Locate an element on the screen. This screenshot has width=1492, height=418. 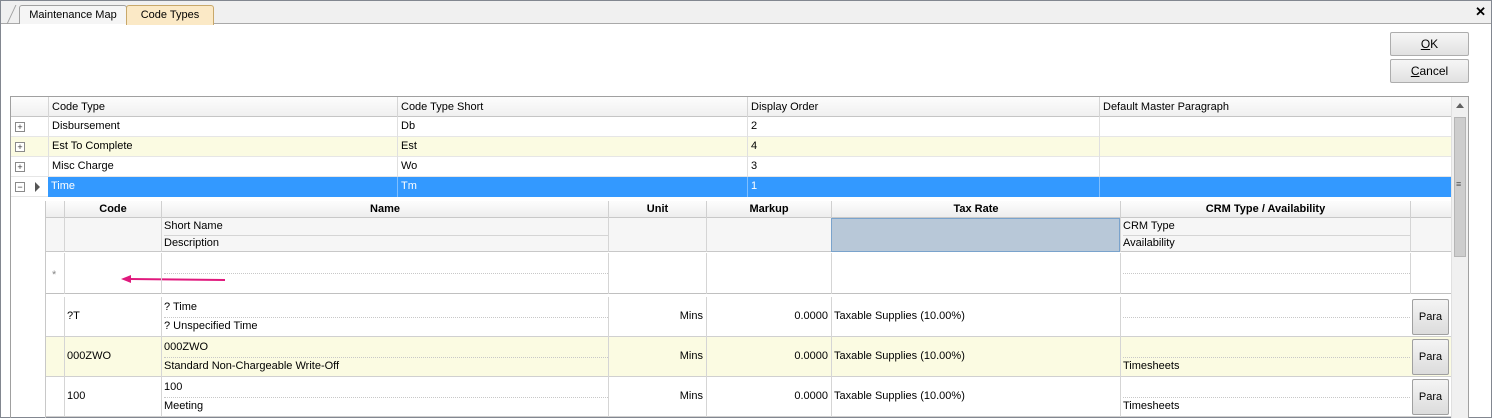
col-header-markup: Markup is located at coordinates (768, 209).